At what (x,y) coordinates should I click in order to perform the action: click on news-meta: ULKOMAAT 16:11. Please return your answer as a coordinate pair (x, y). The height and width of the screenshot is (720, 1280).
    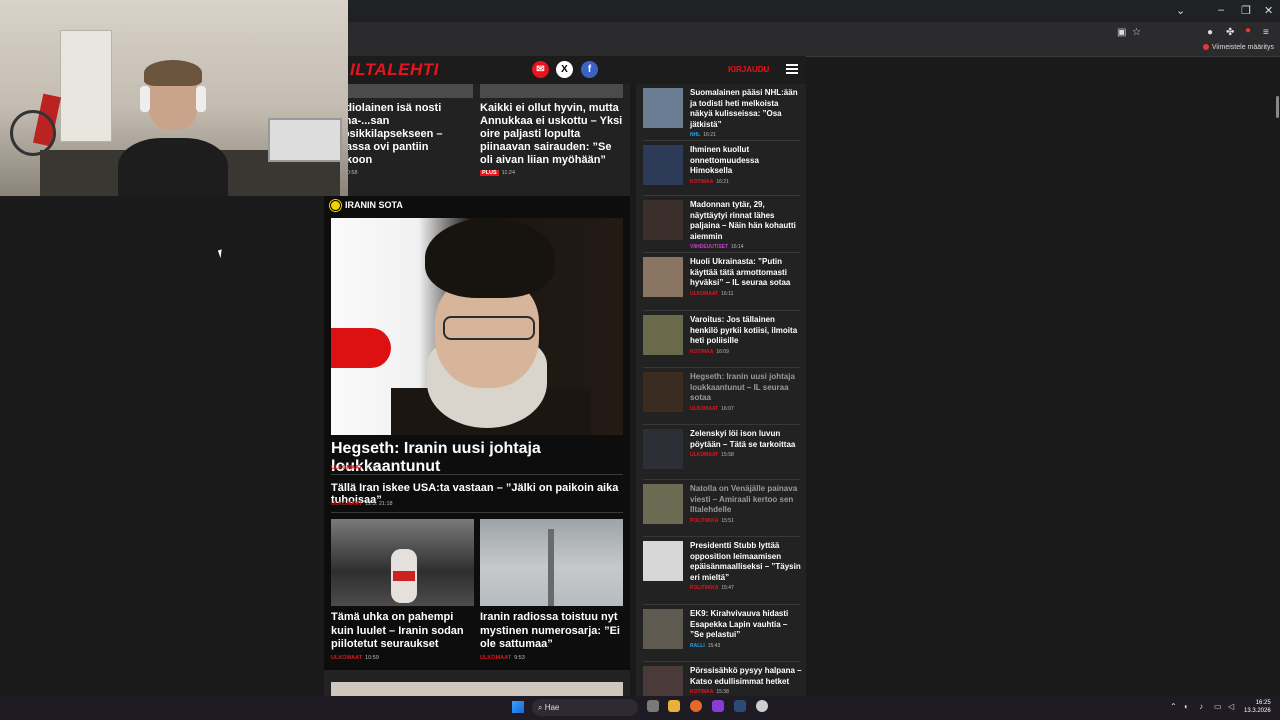
    Looking at the image, I should click on (746, 294).